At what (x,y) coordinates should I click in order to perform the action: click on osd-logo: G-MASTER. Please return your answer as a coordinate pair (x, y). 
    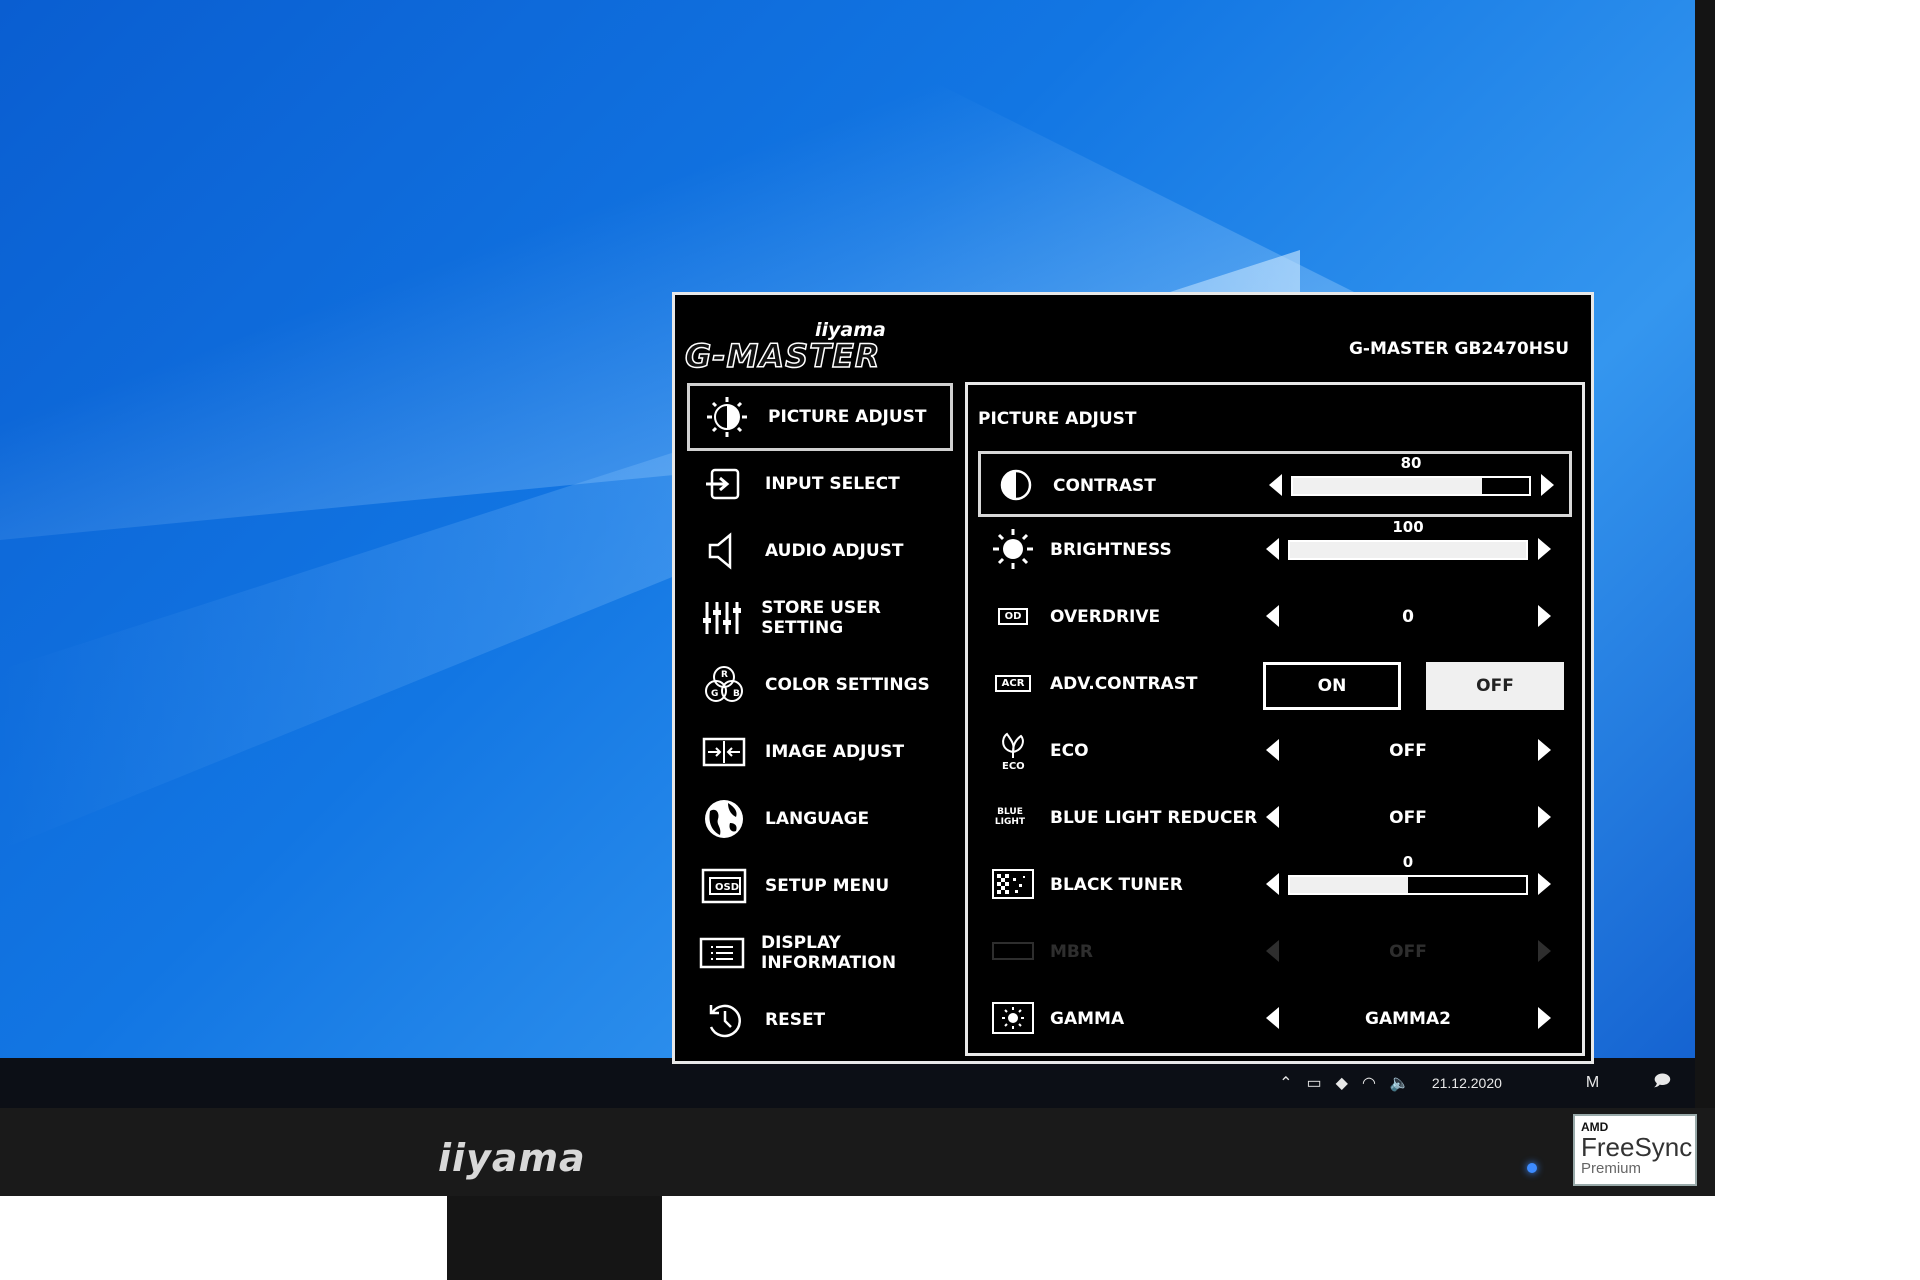
    Looking at the image, I should click on (782, 356).